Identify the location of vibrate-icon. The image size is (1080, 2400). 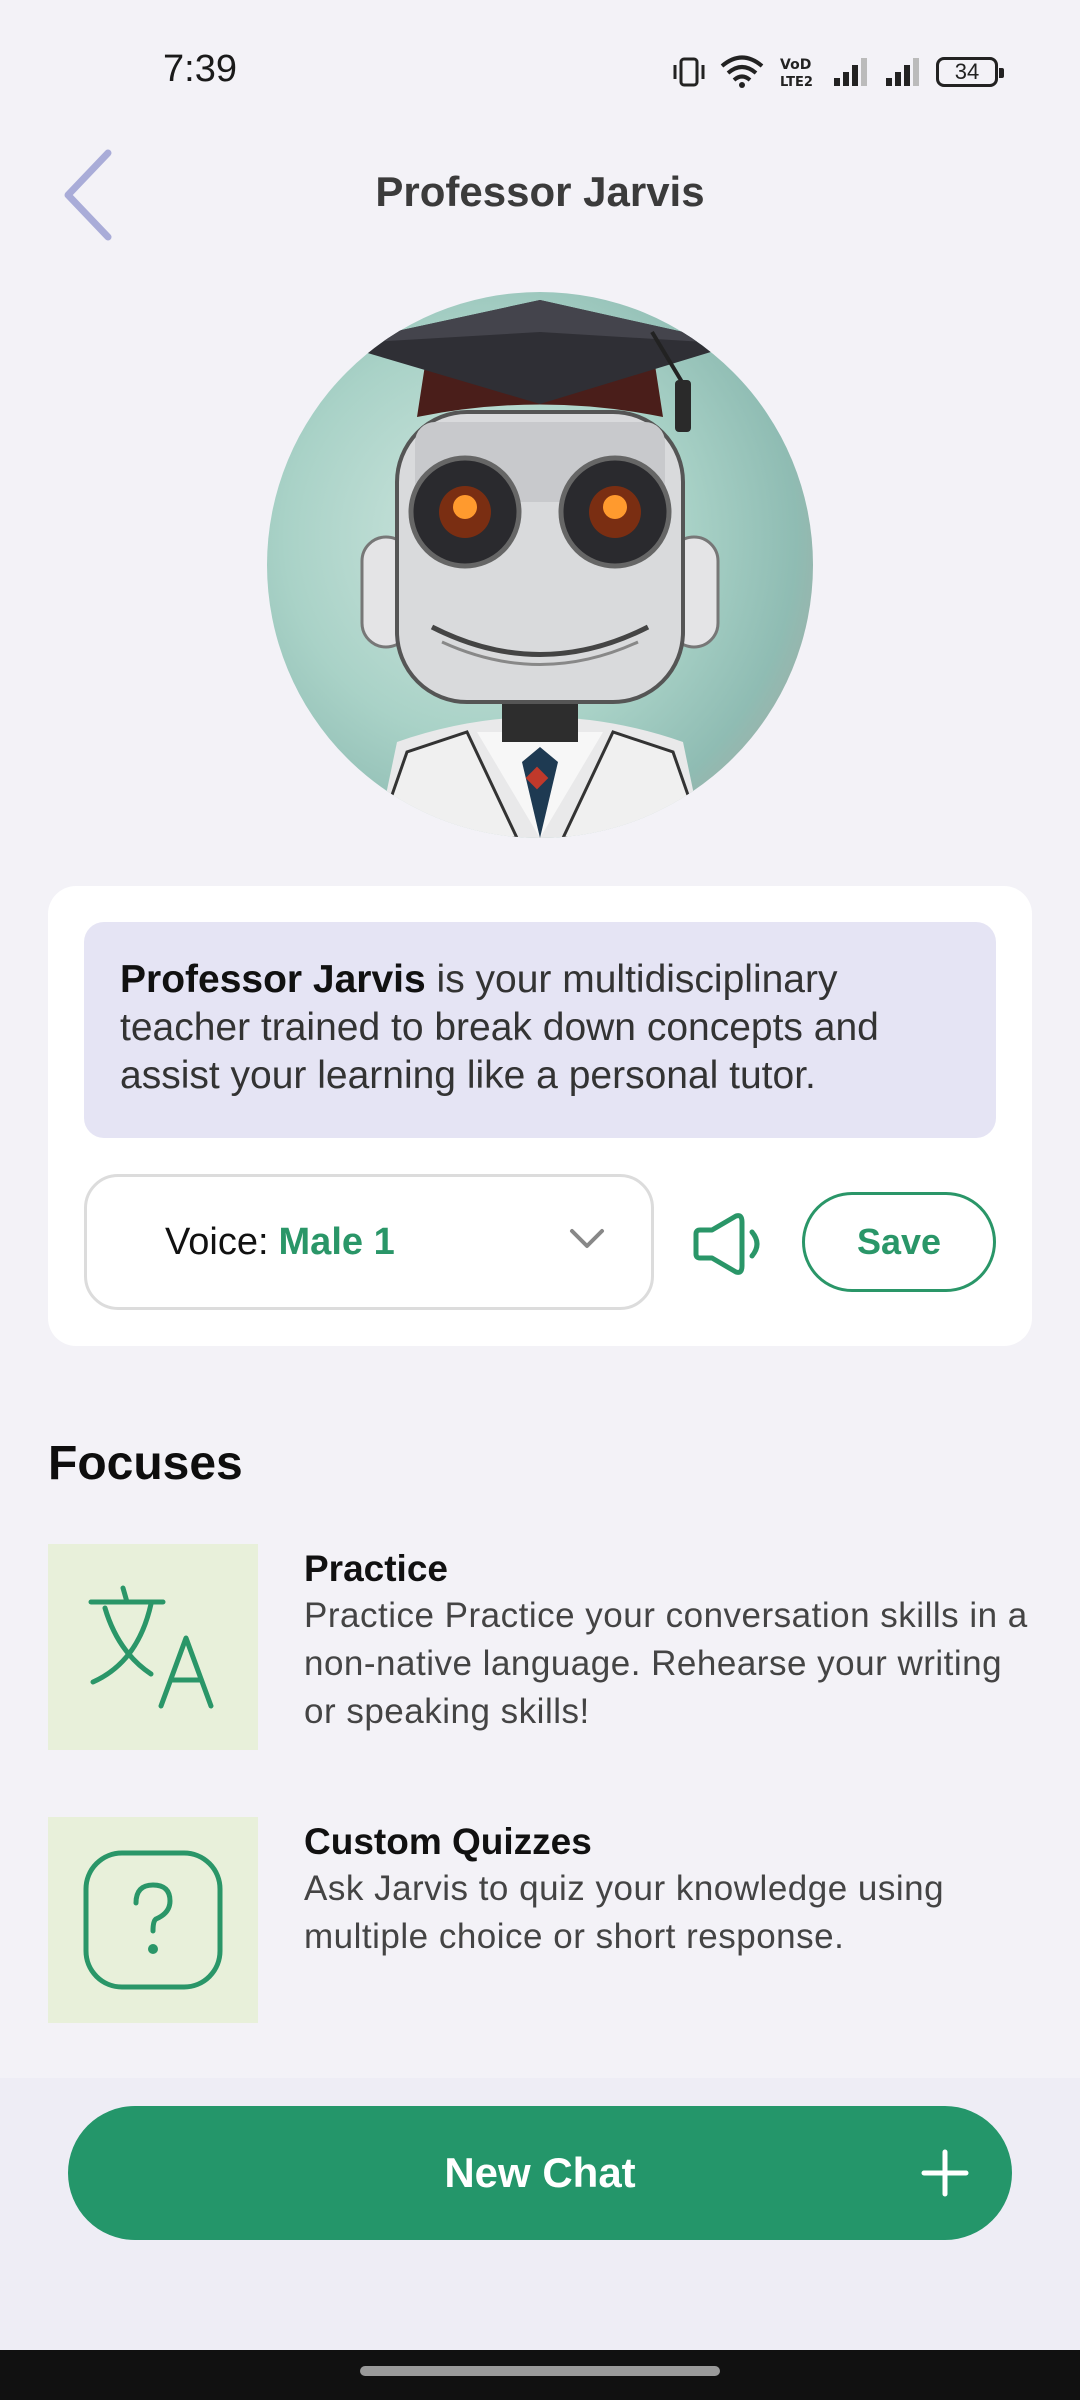
(689, 72).